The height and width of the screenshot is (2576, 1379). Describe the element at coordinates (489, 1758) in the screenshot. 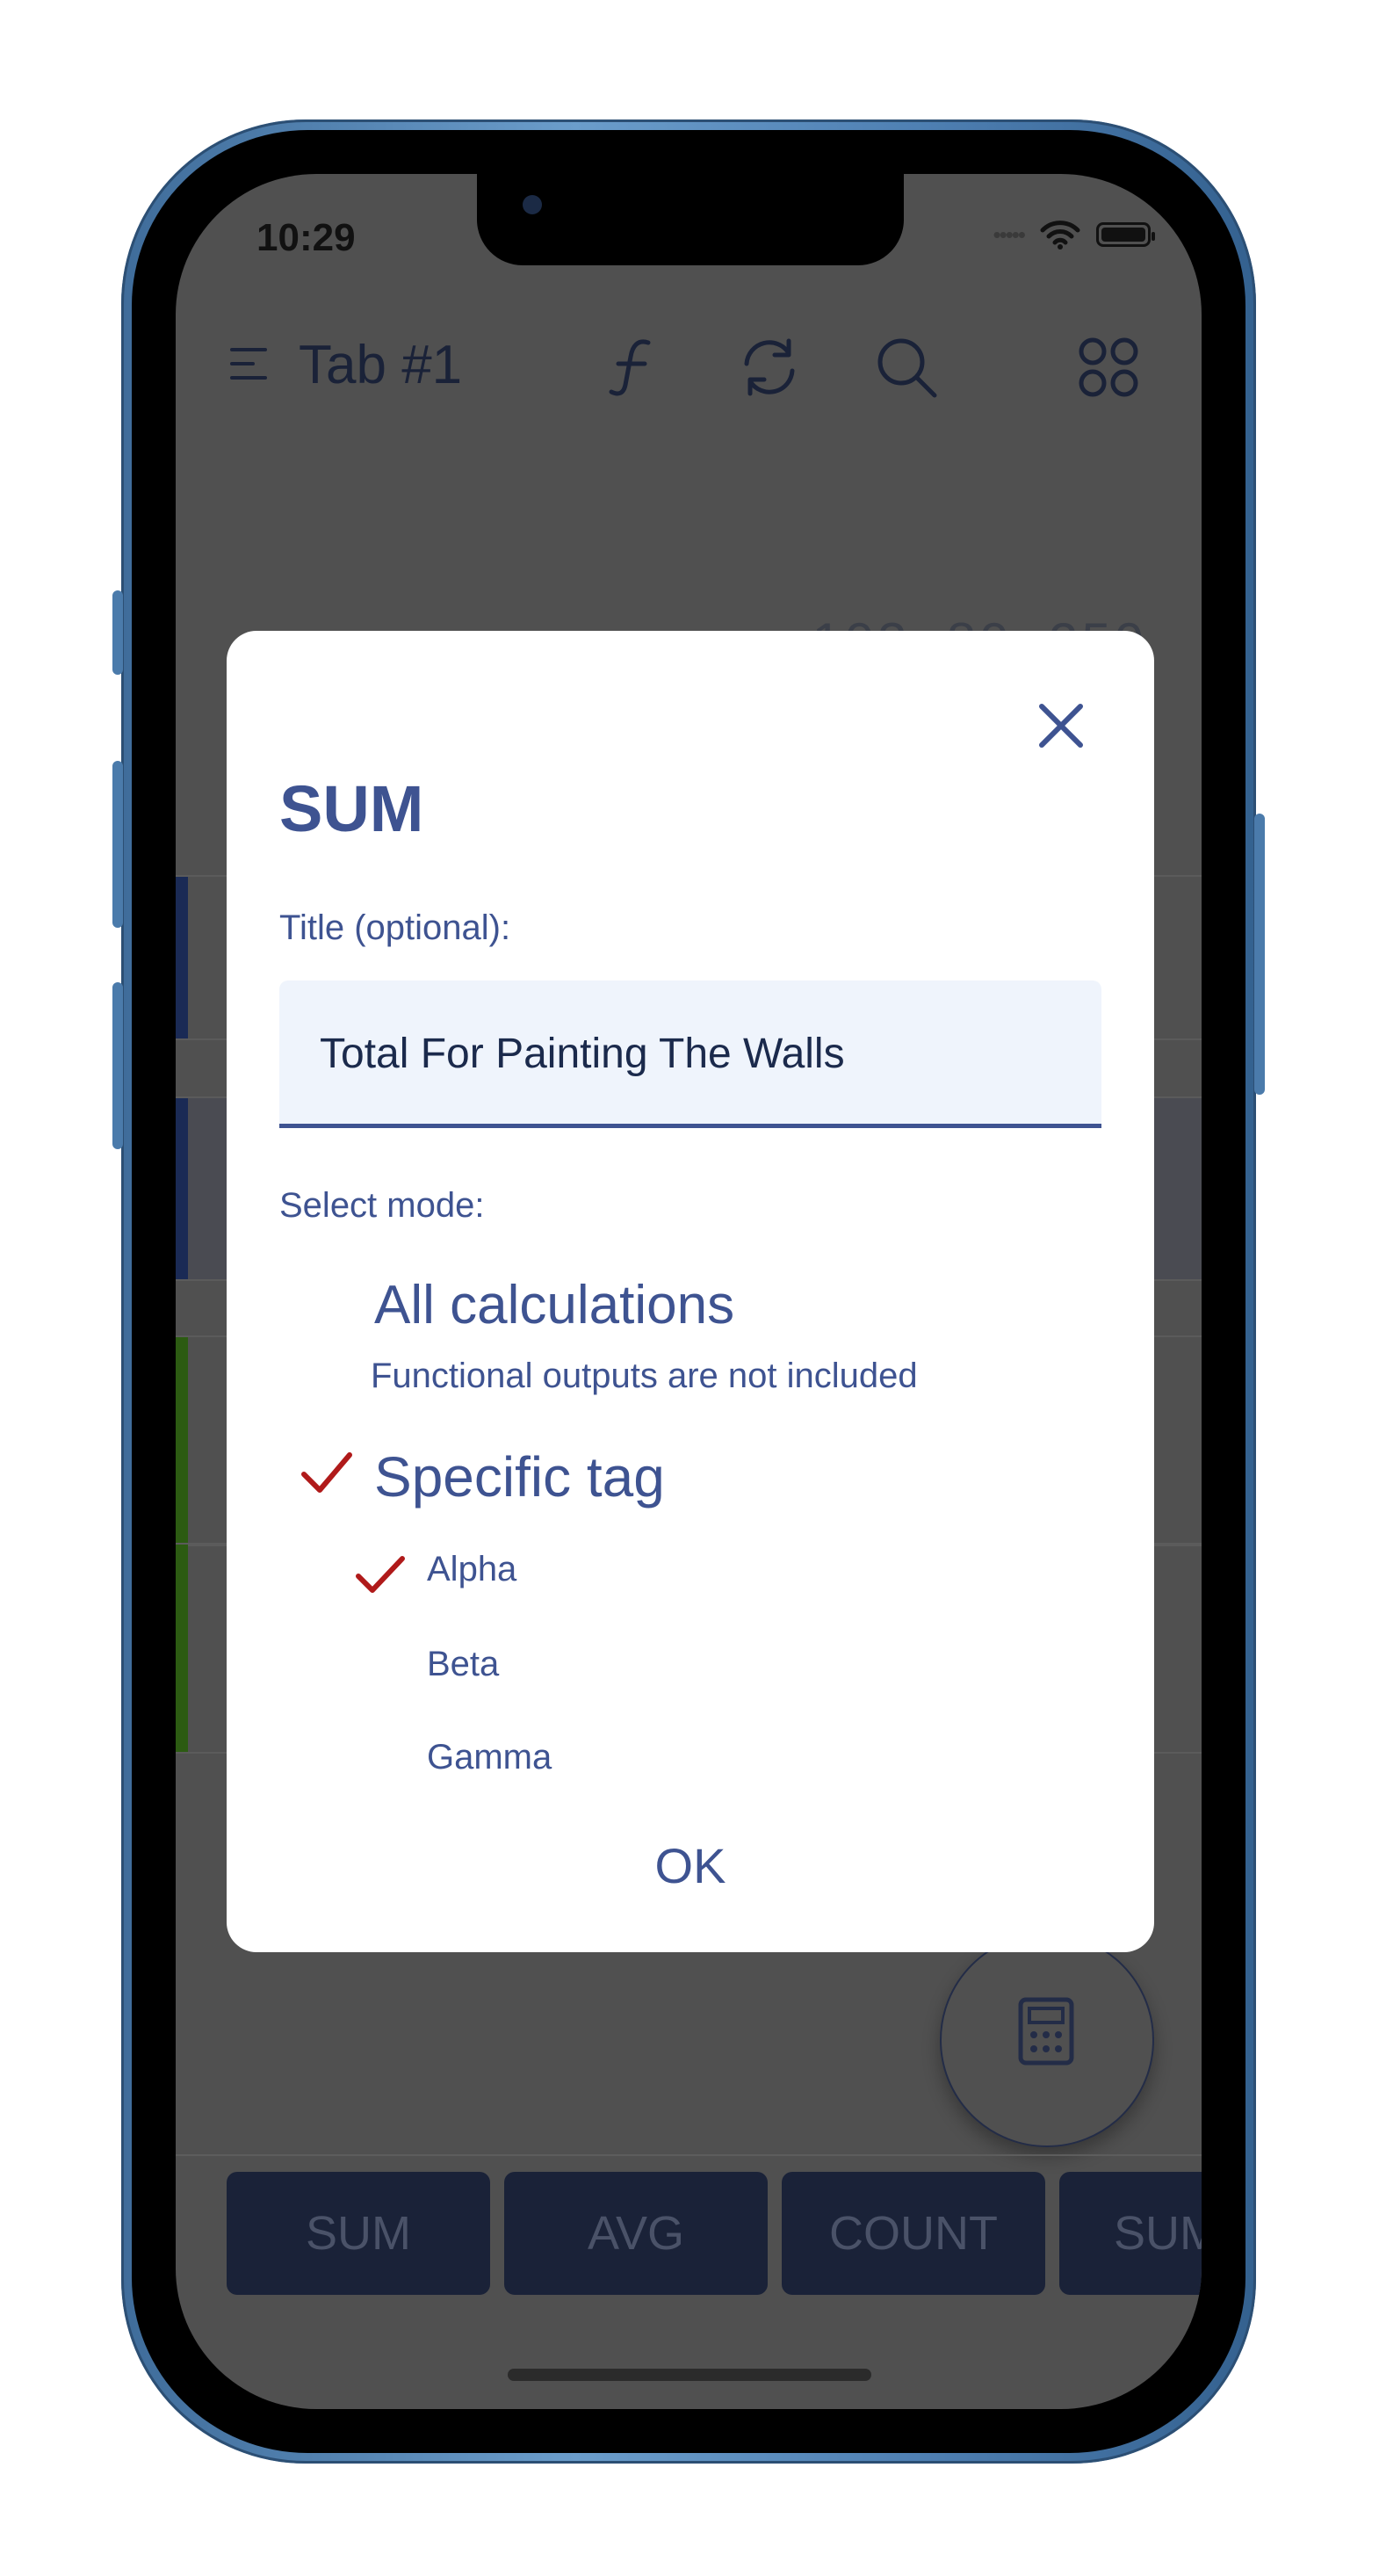

I see `tag-option-gamma: Gamma` at that location.